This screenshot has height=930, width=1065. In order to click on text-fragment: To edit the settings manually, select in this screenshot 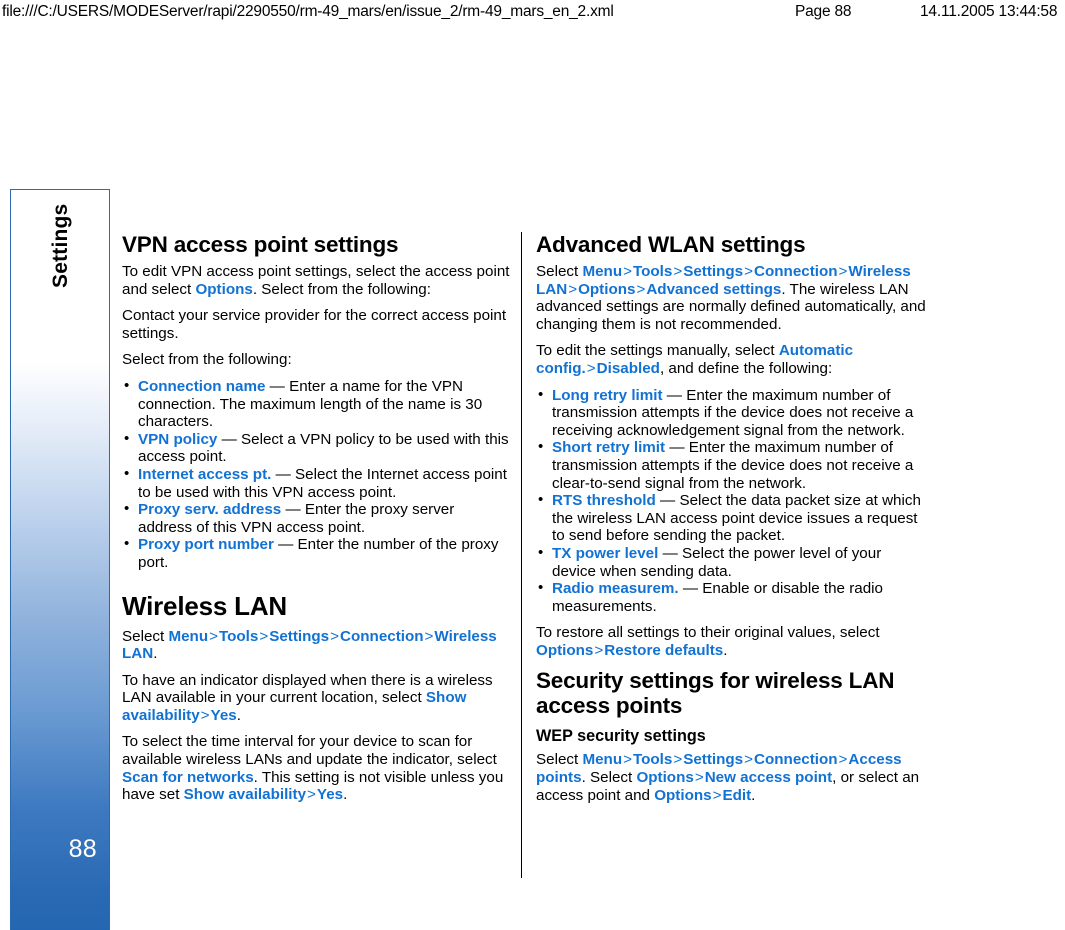, I will do `click(657, 351)`.